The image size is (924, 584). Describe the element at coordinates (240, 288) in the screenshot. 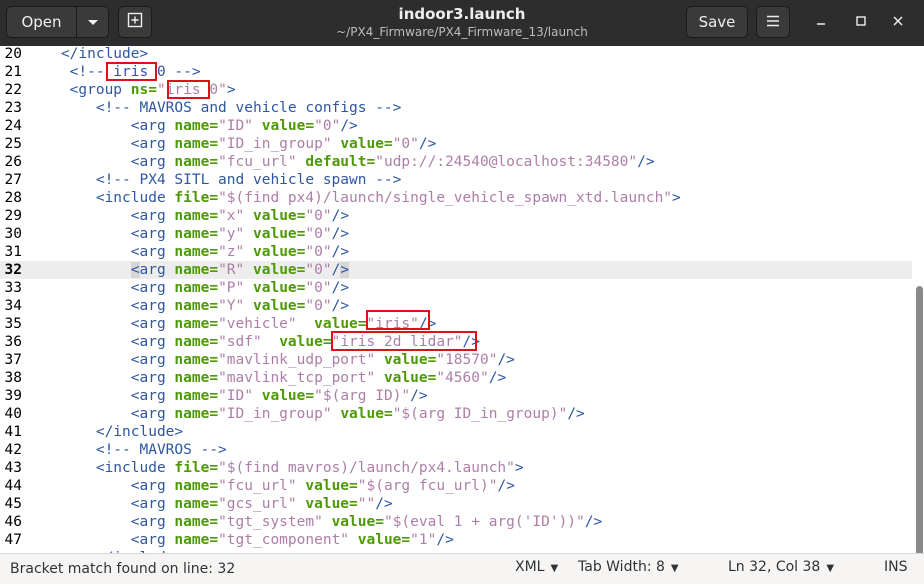

I see `code-text: <arg name="P" value="0"/>` at that location.